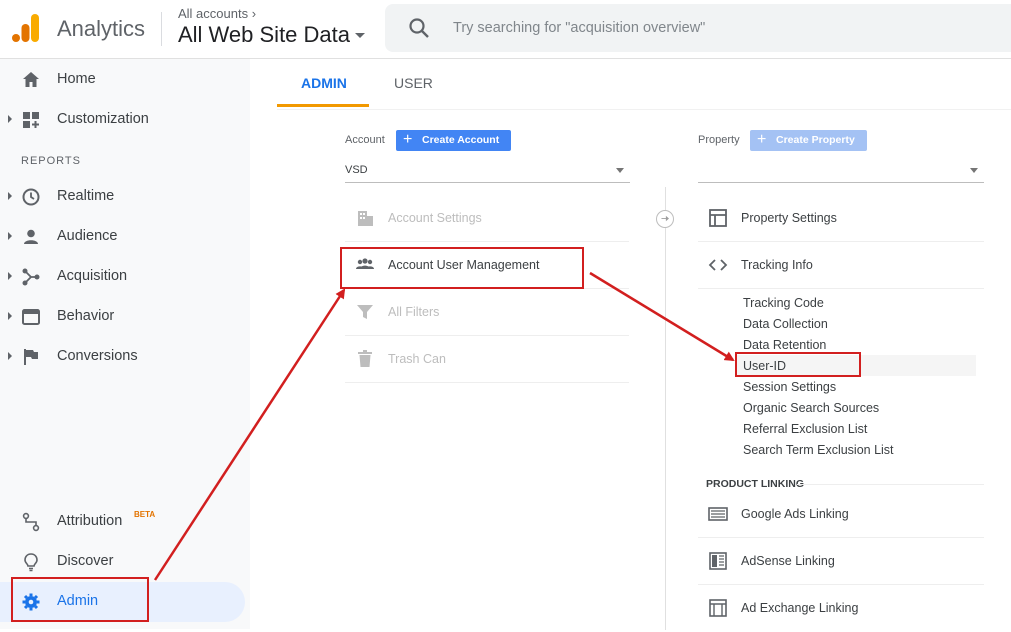 Image resolution: width=1011 pixels, height=632 pixels. Describe the element at coordinates (125, 562) in the screenshot. I see `sidebar-item-discover: Discover` at that location.